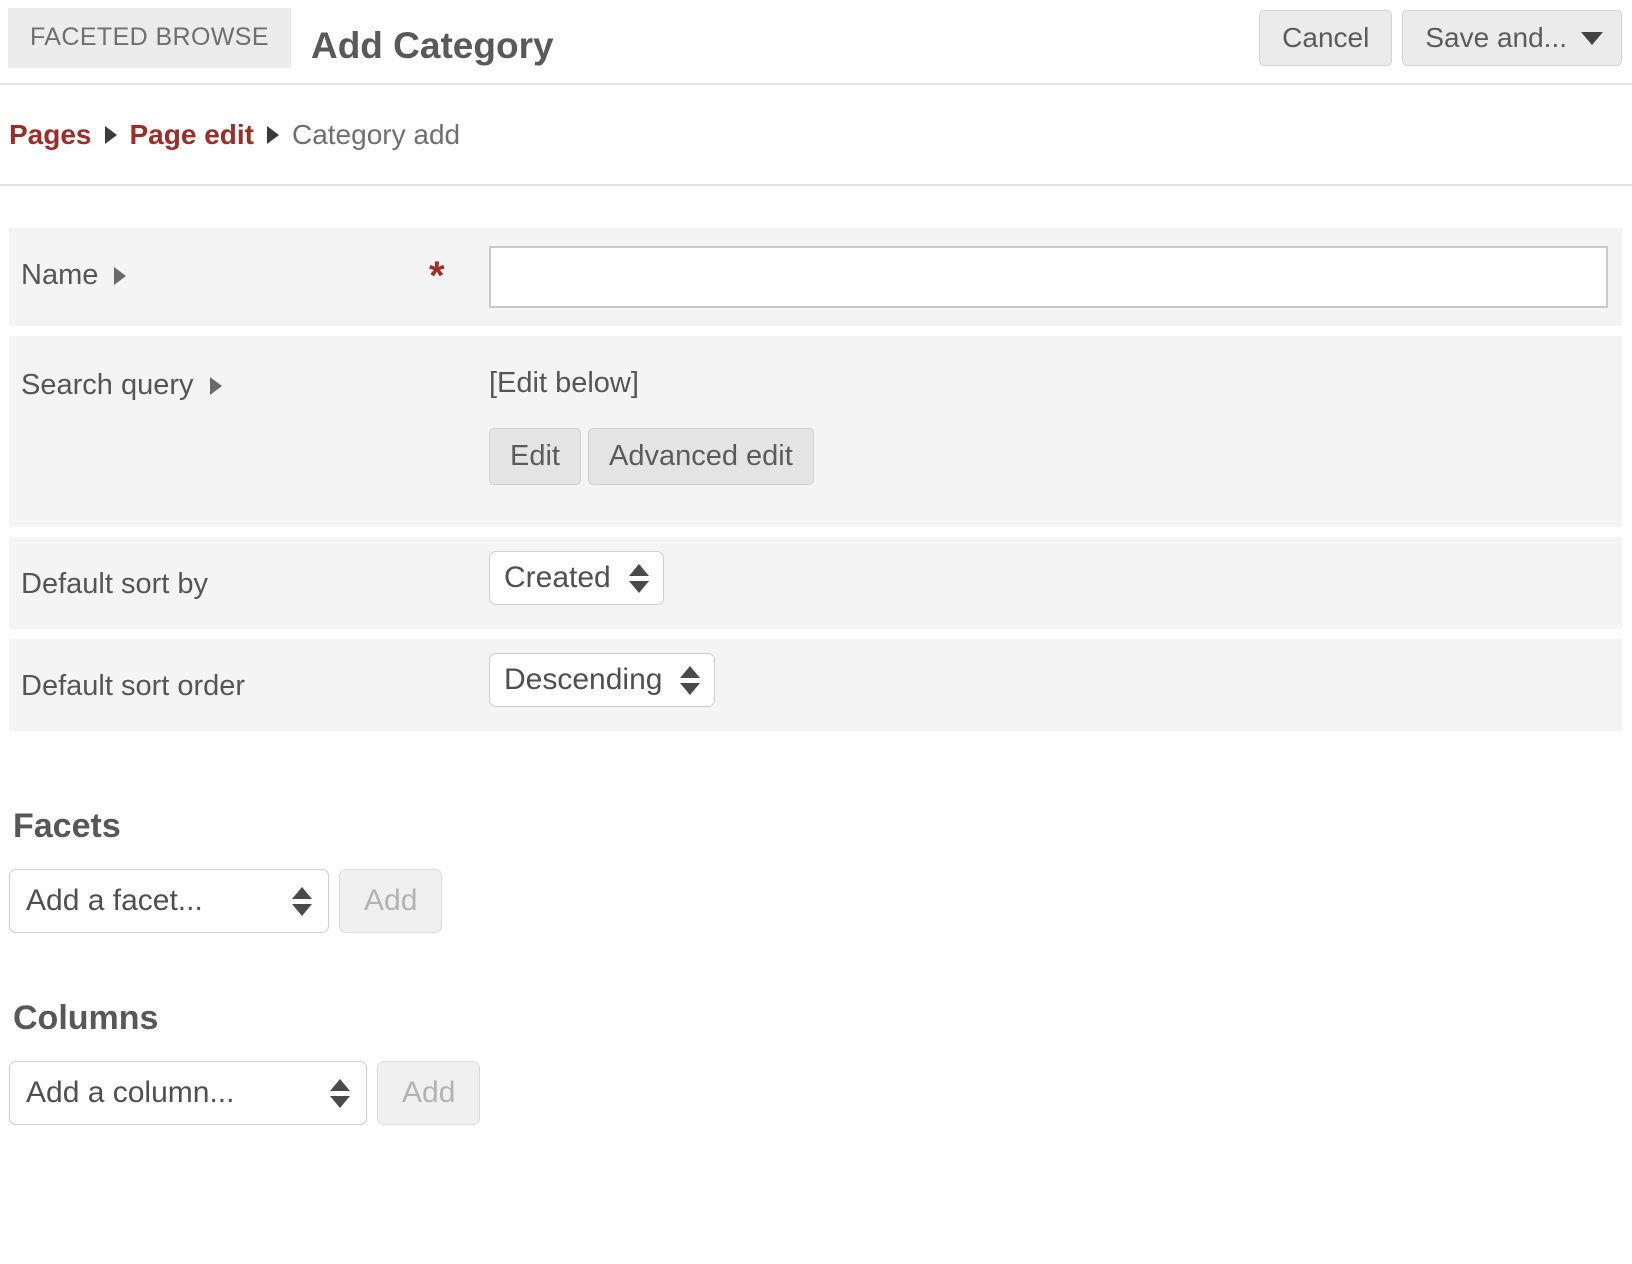 The width and height of the screenshot is (1632, 1264). What do you see at coordinates (391, 901) in the screenshot?
I see `add-facet-button: Add` at bounding box center [391, 901].